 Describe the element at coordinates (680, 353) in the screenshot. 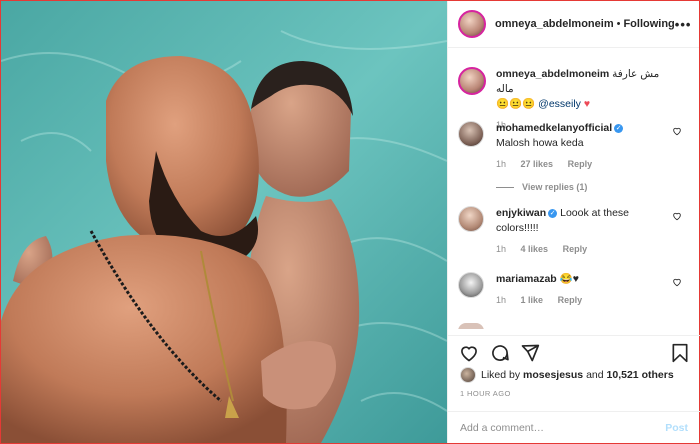

I see `bookmark-icon` at that location.